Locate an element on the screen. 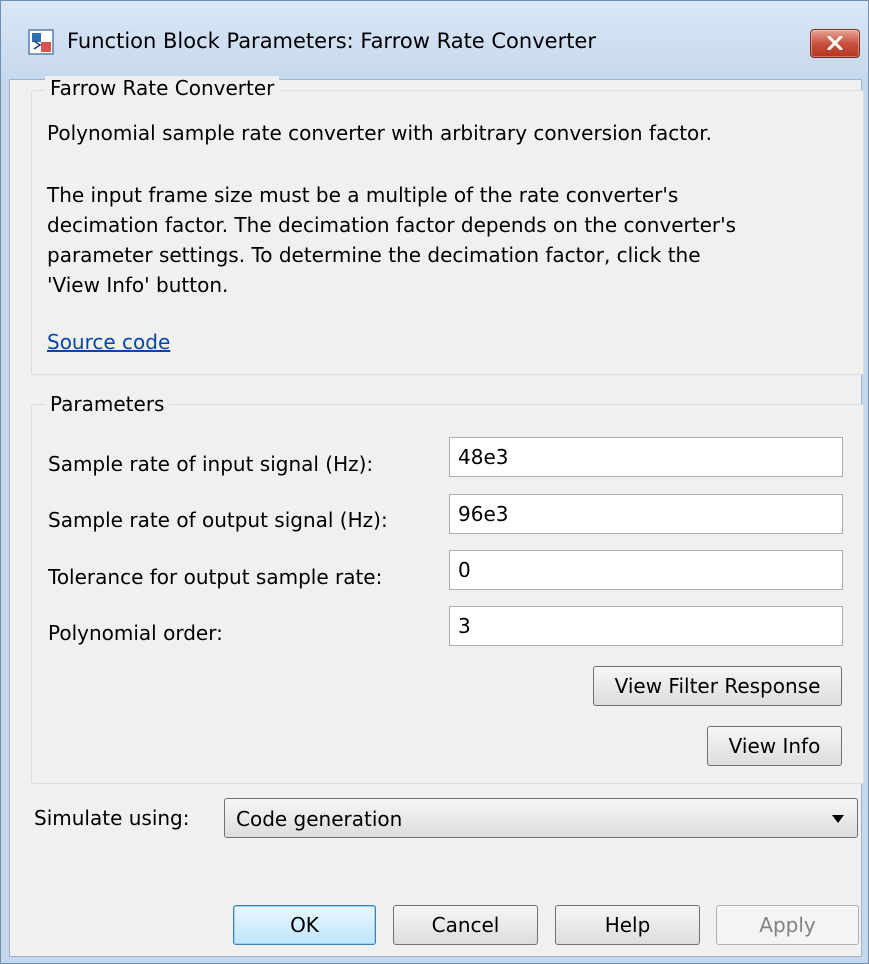 This screenshot has width=869, height=964. view-info-button: View Info is located at coordinates (774, 746).